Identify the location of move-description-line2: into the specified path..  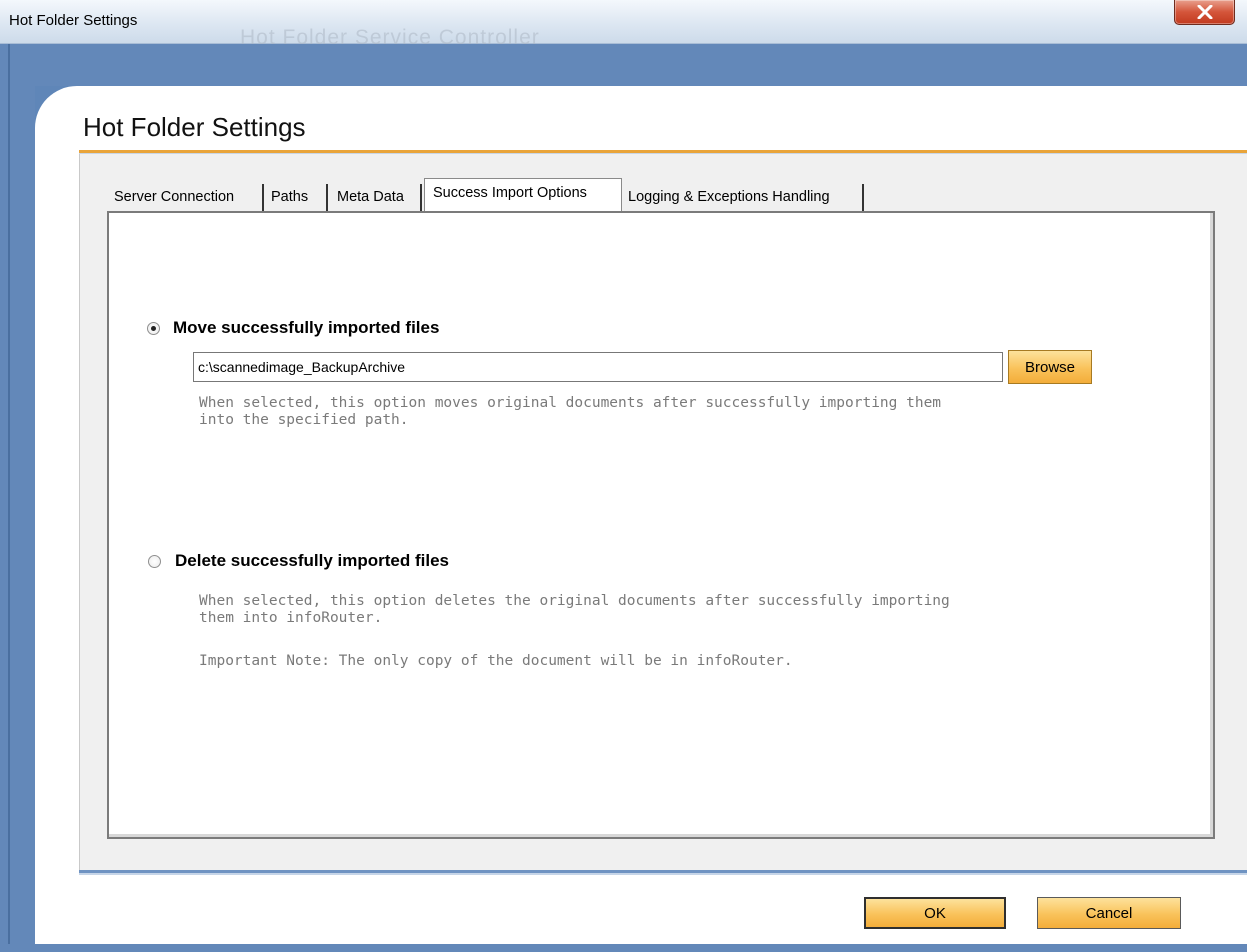
(304, 420).